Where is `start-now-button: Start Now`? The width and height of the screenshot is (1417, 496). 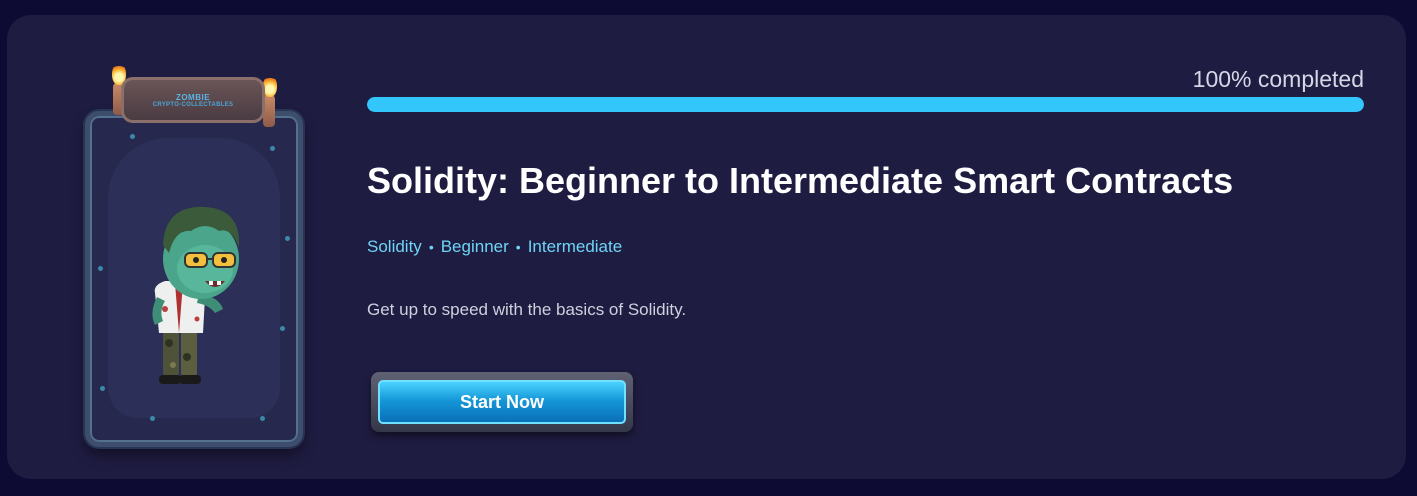
start-now-button: Start Now is located at coordinates (502, 402).